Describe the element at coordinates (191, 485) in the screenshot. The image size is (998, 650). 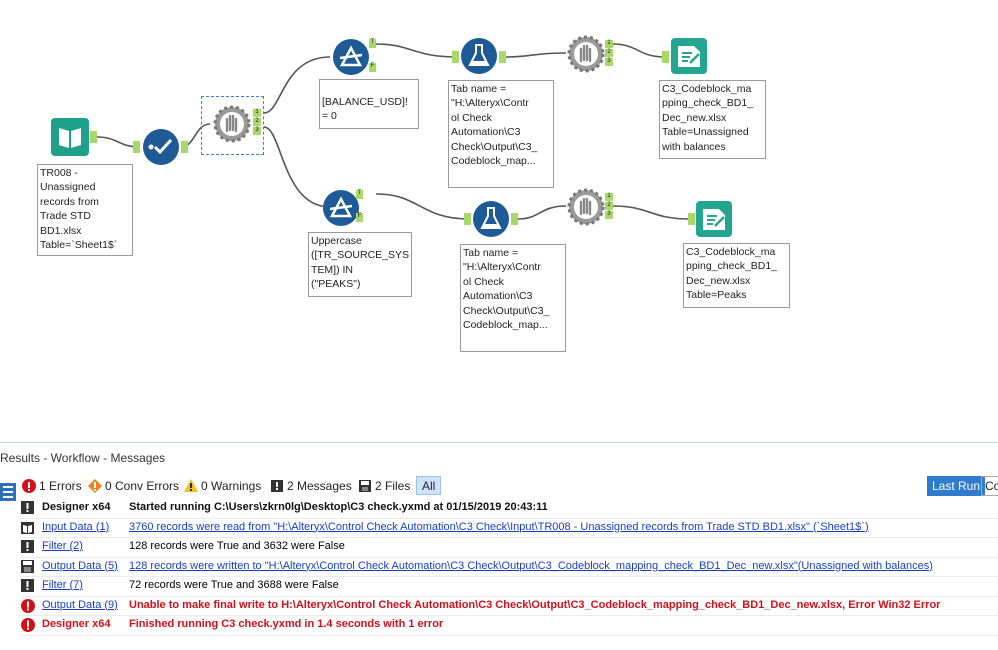
I see `warning-icon` at that location.